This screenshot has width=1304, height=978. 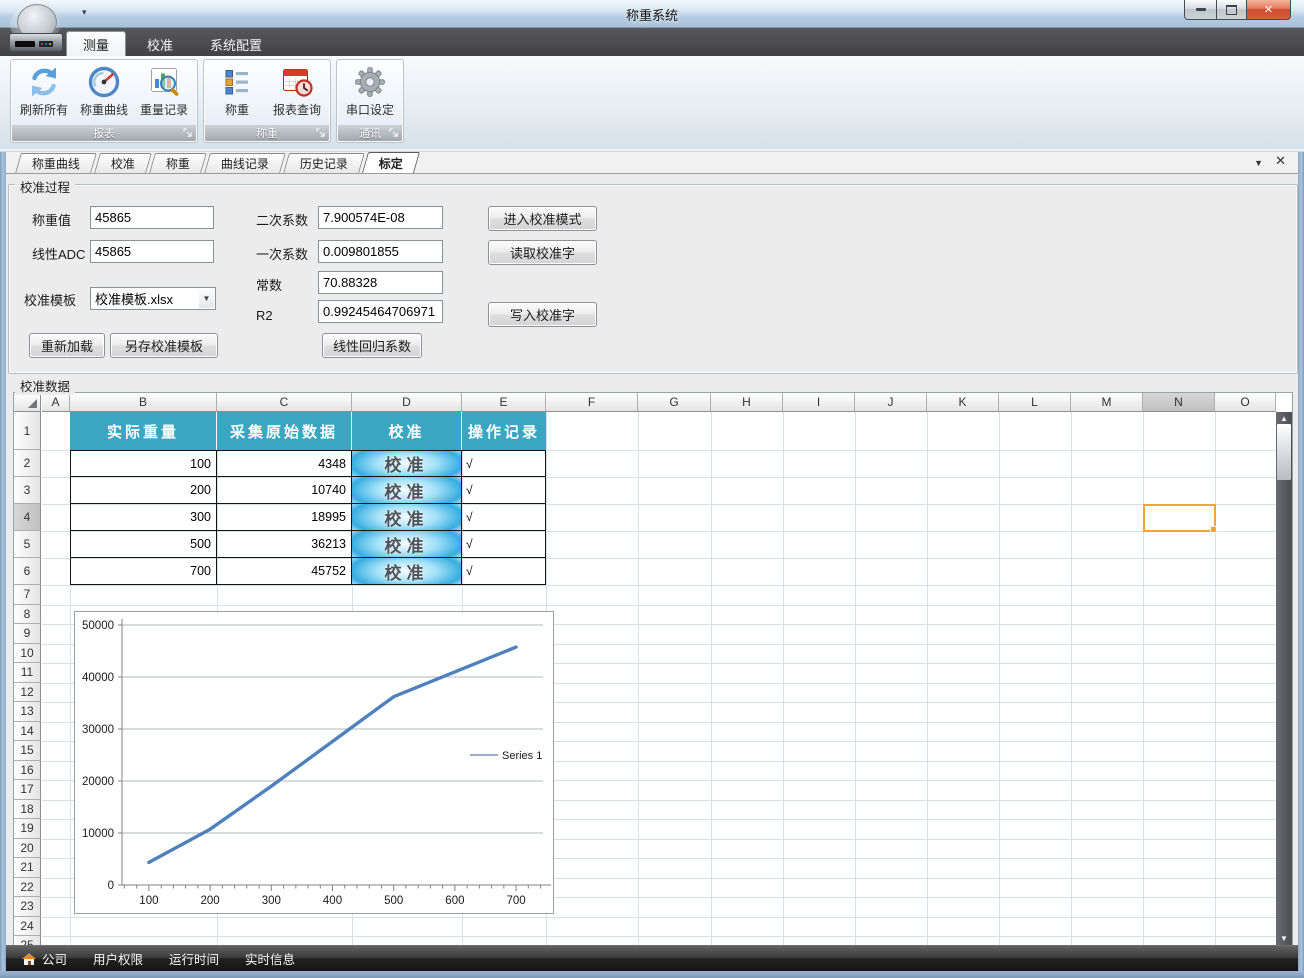 What do you see at coordinates (1284, 938) in the screenshot?
I see `scroll-down-icon: ▼` at bounding box center [1284, 938].